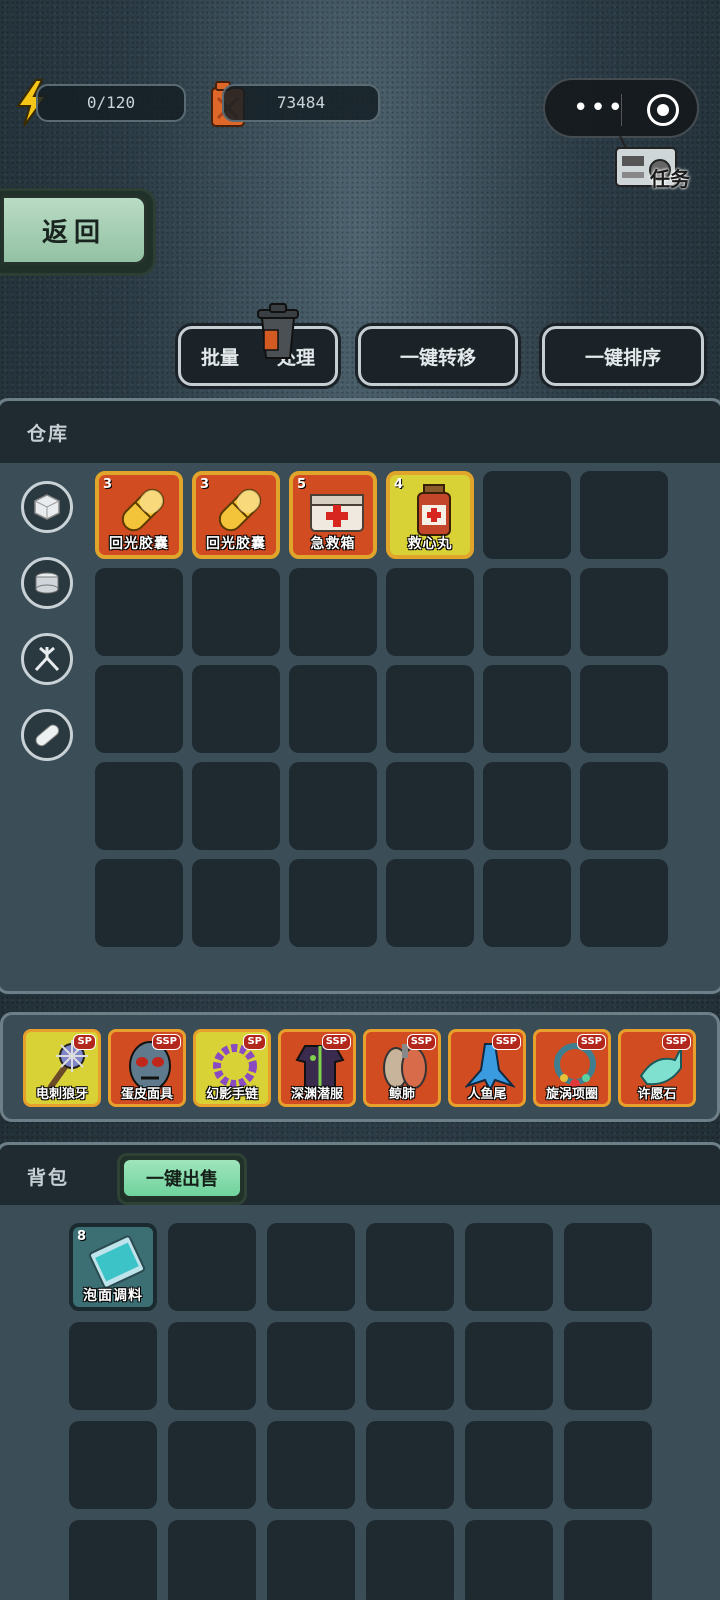 The width and height of the screenshot is (720, 1600). Describe the element at coordinates (111, 103) in the screenshot. I see `energy-counter: 0/120` at that location.